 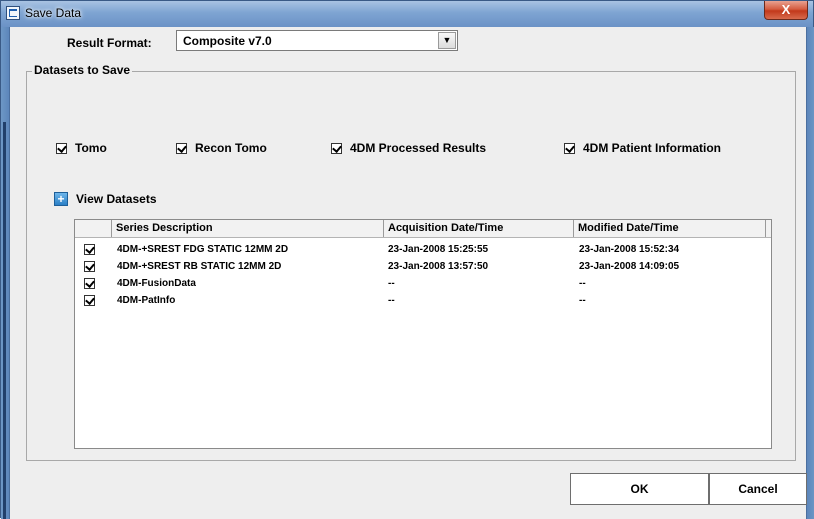 What do you see at coordinates (317, 40) in the screenshot?
I see `result-format-dropdown: Composite v7.0 ▼` at bounding box center [317, 40].